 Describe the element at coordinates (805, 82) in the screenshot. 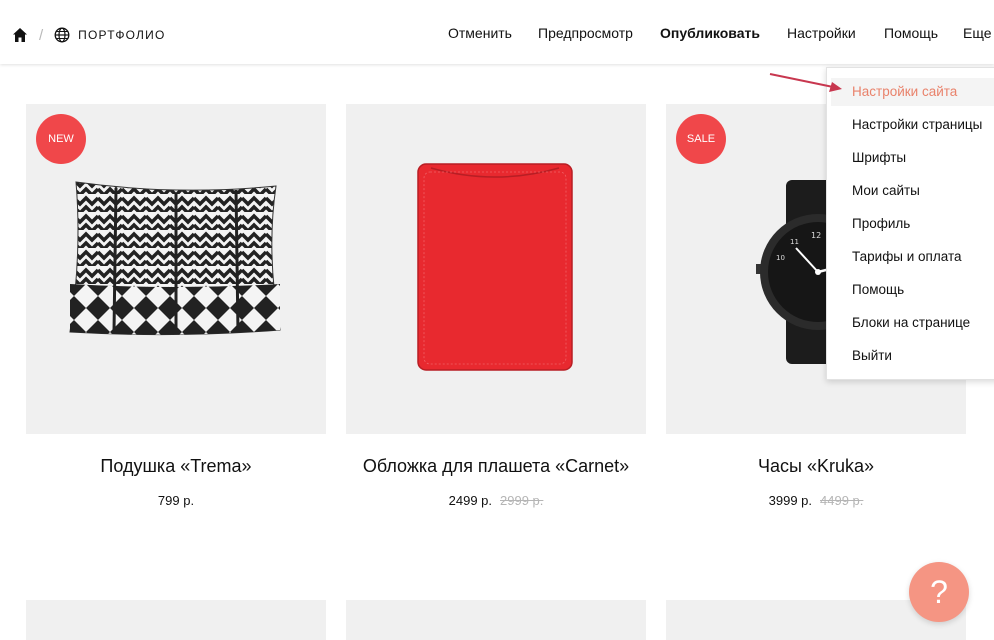

I see `annotation-arrow-icon` at that location.